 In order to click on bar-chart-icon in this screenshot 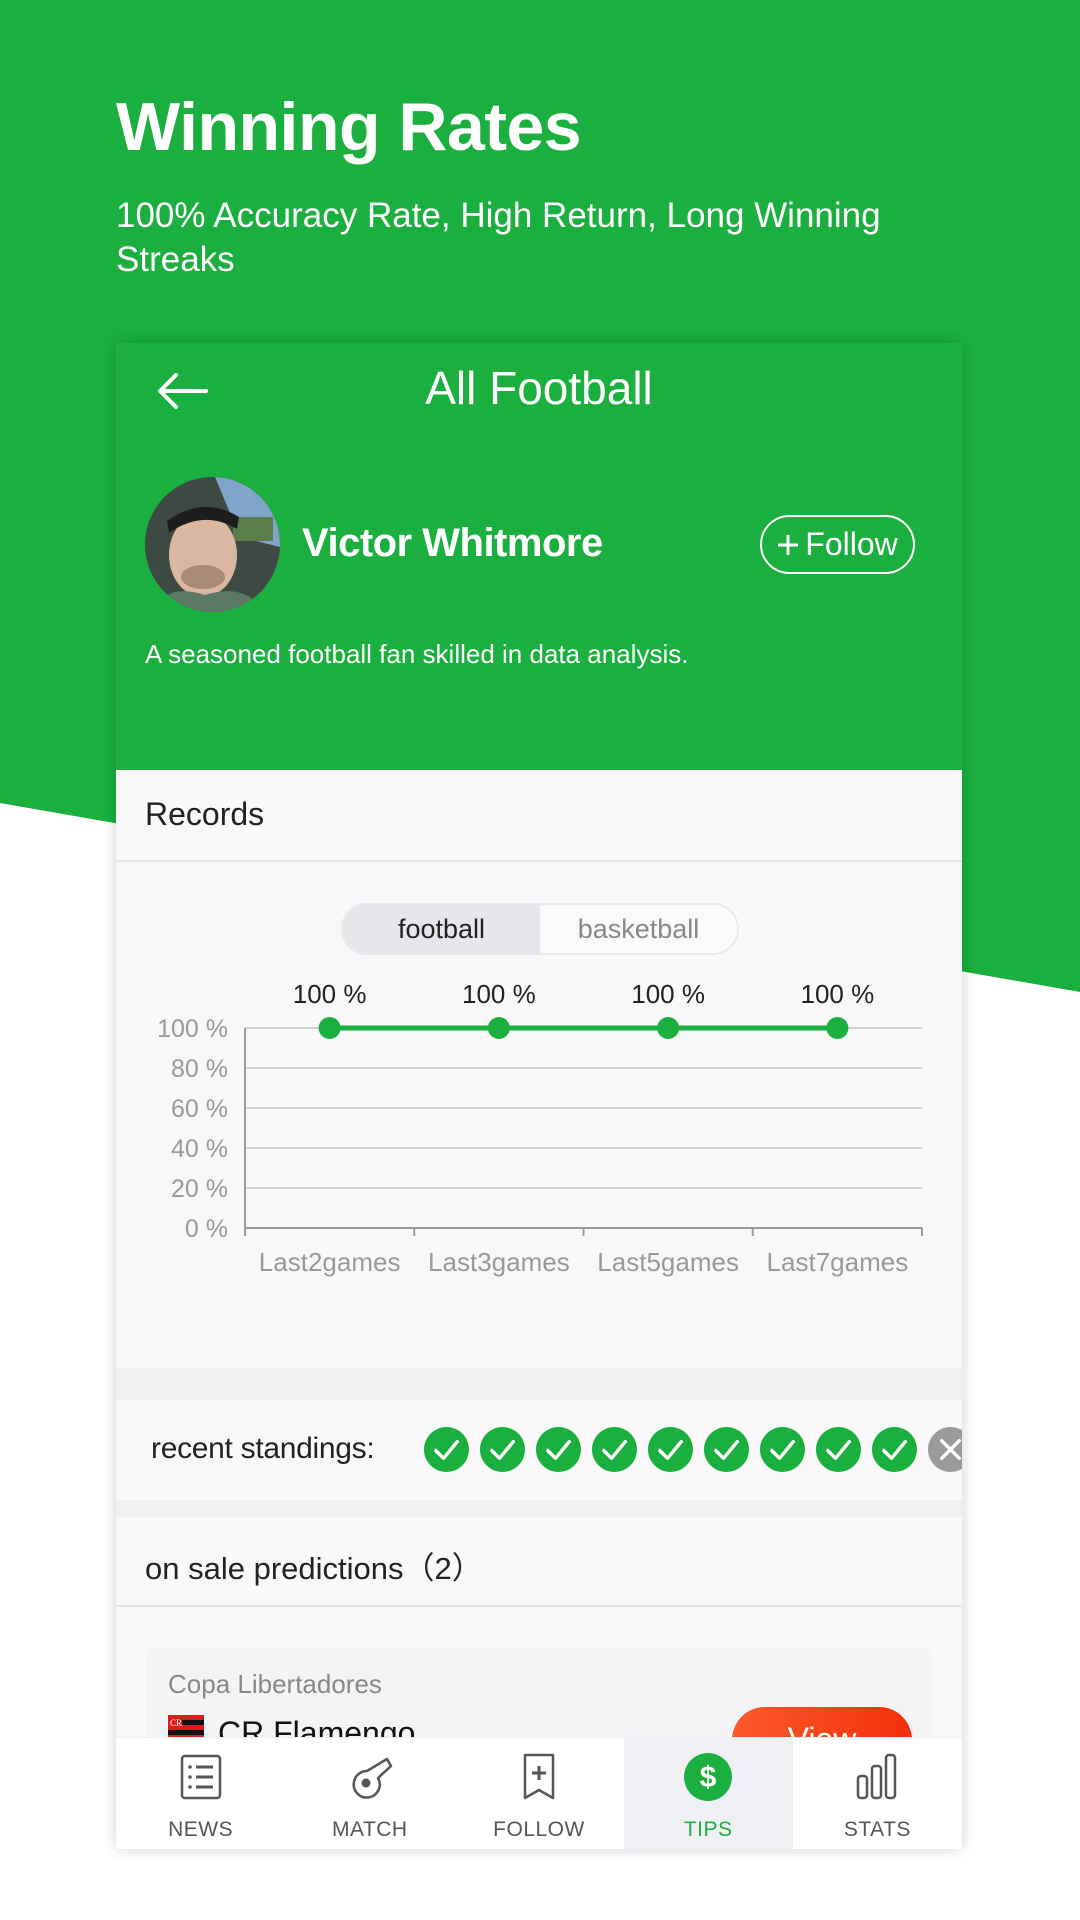, I will do `click(877, 1776)`.